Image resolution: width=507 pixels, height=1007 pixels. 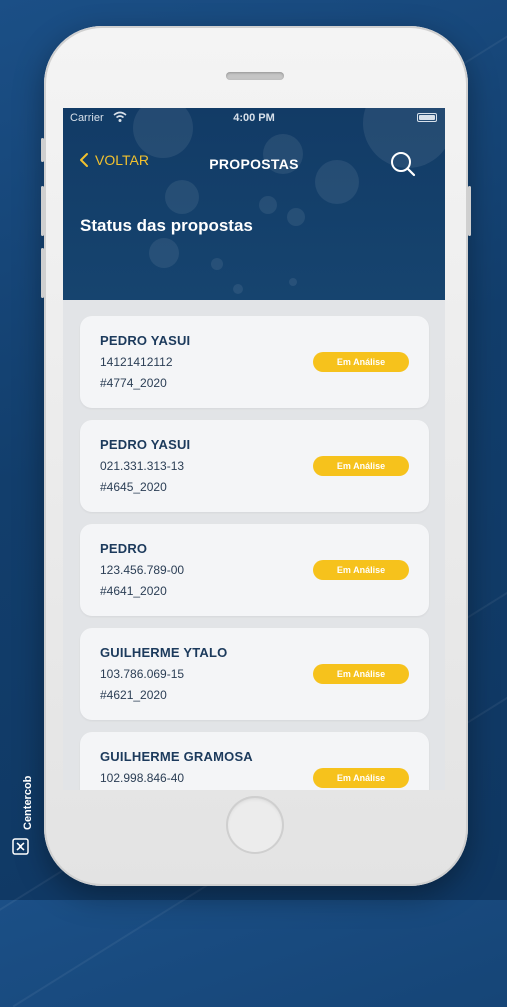 What do you see at coordinates (469, 211) in the screenshot?
I see `power-button` at bounding box center [469, 211].